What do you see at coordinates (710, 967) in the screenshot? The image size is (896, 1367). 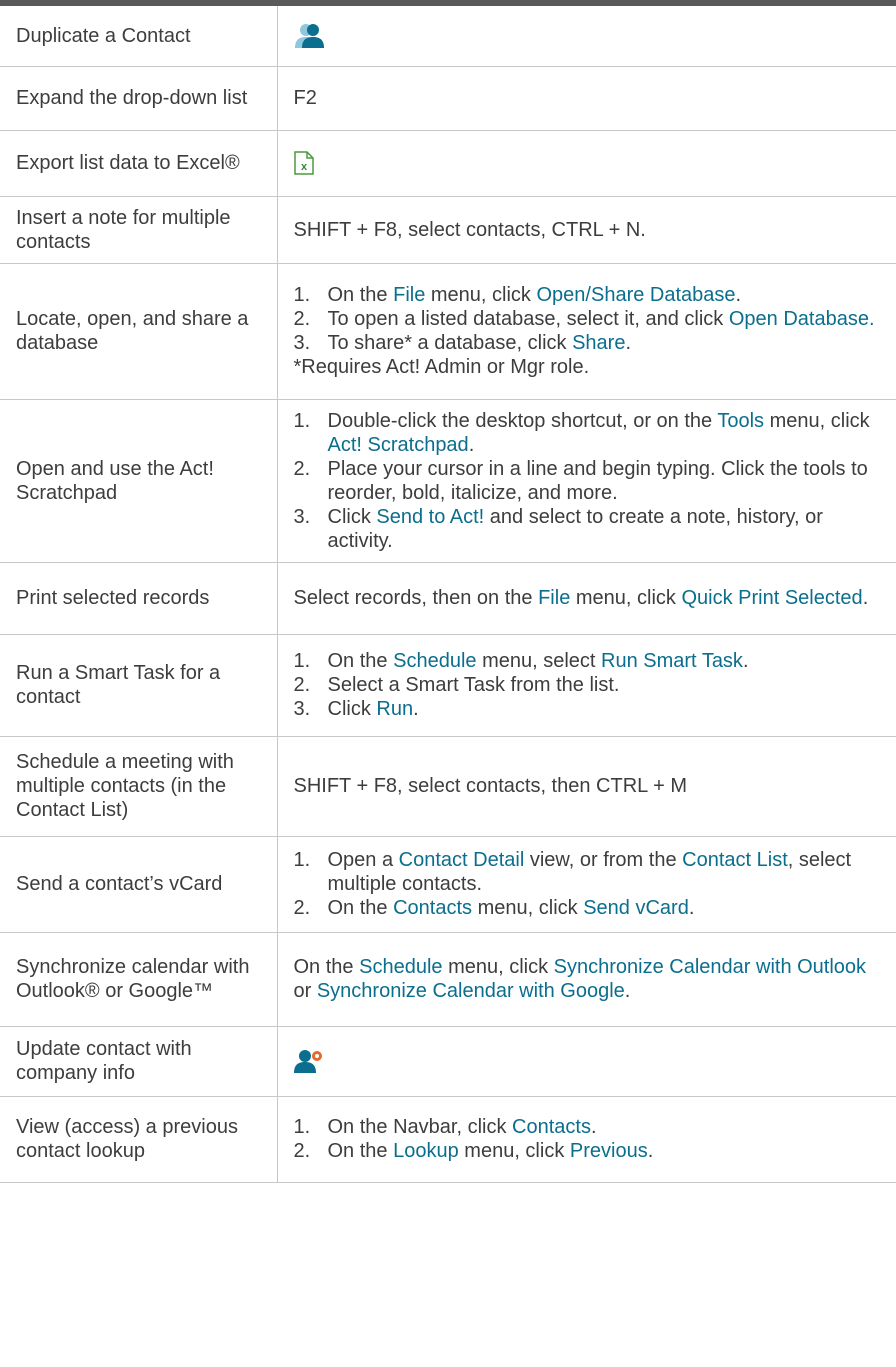 I see `menu-link: Synchronize Calendar with Outlook` at bounding box center [710, 967].